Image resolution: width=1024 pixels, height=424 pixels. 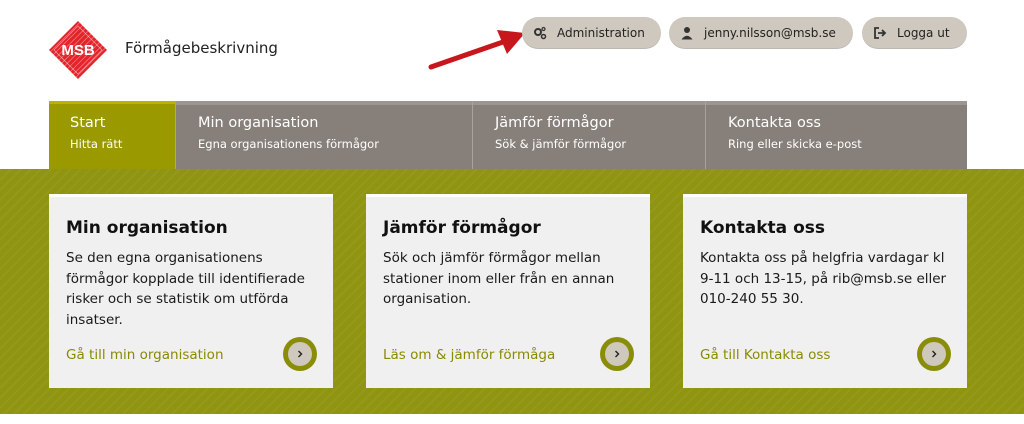 I want to click on user-icon, so click(x=687, y=33).